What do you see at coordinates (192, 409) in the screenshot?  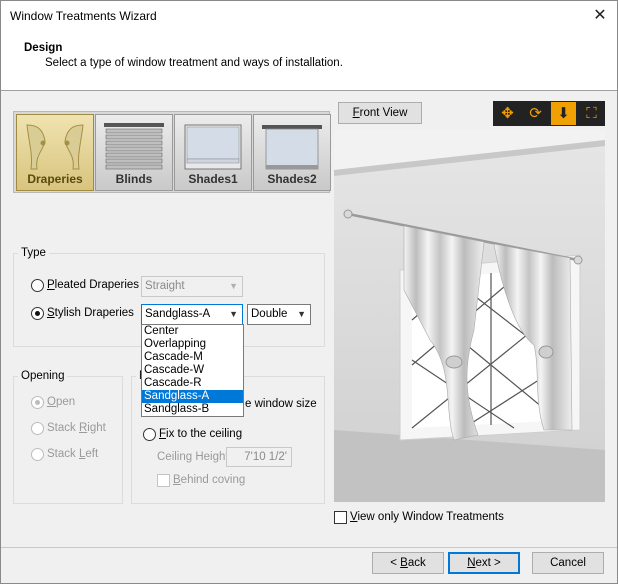 I see `dropdown-option: Sandglass-B` at bounding box center [192, 409].